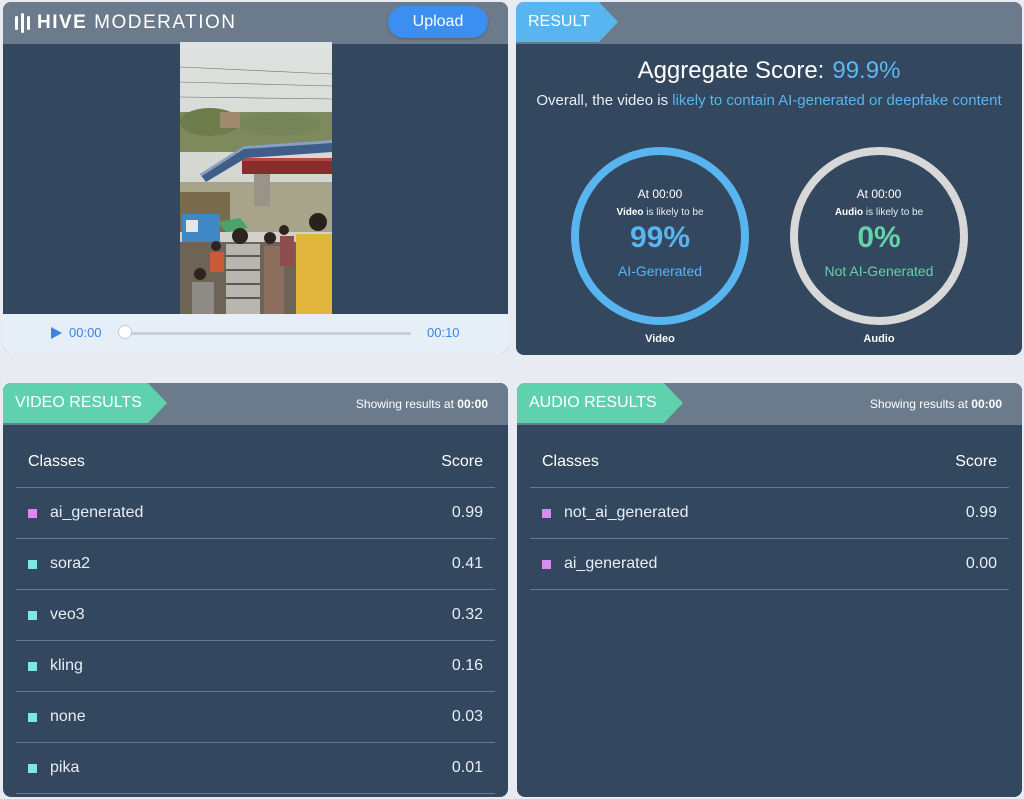 The image size is (1024, 799). Describe the element at coordinates (65, 767) in the screenshot. I see `class-name: pika` at that location.